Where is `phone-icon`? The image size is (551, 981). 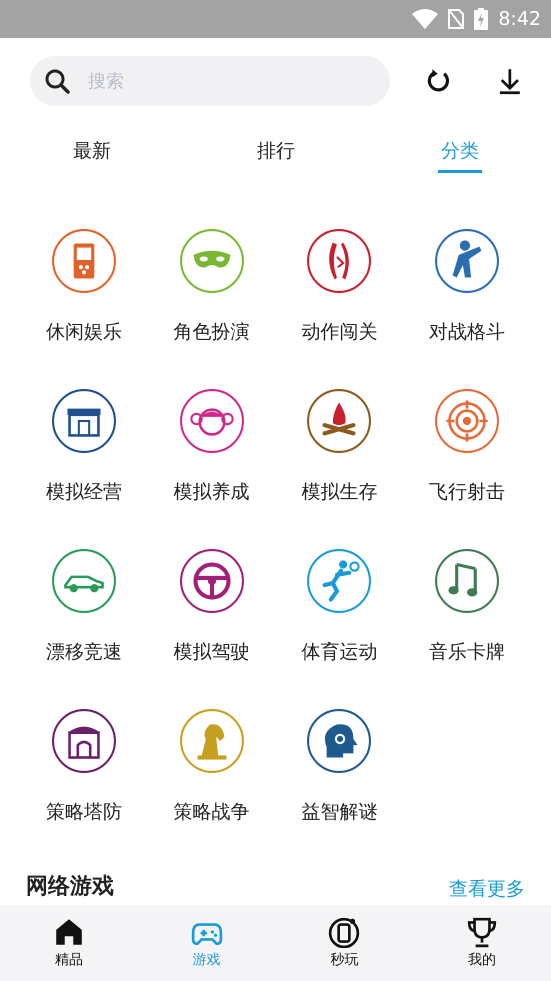 phone-icon is located at coordinates (344, 932).